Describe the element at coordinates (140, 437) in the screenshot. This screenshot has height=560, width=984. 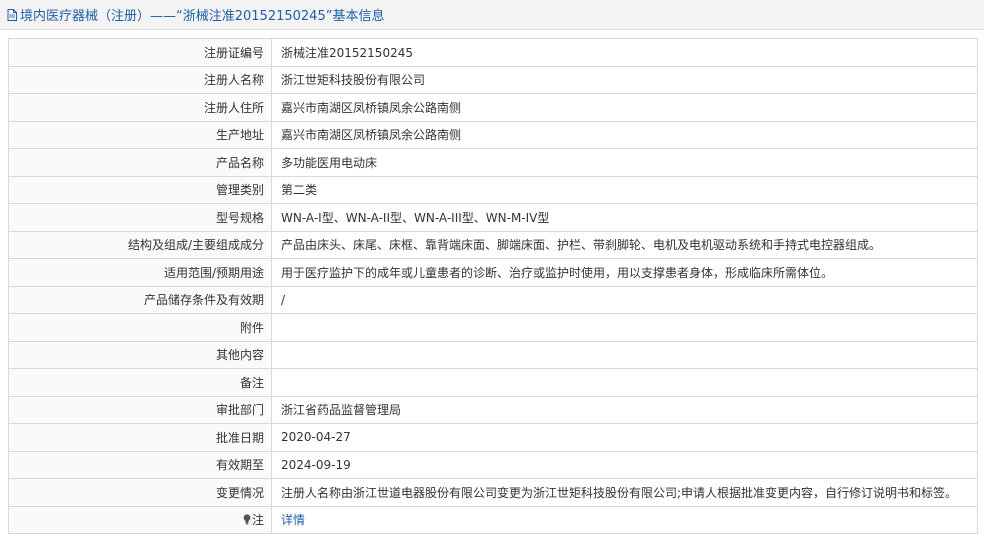
I see `field-label: 批准日期` at that location.